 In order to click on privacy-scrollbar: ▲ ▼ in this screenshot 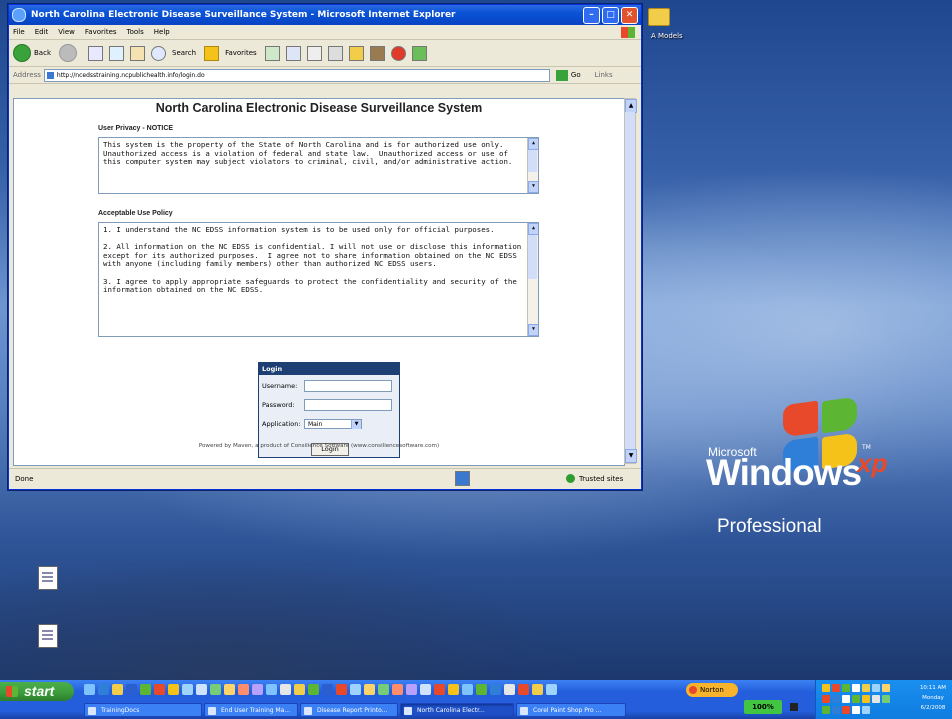, I will do `click(532, 165)`.